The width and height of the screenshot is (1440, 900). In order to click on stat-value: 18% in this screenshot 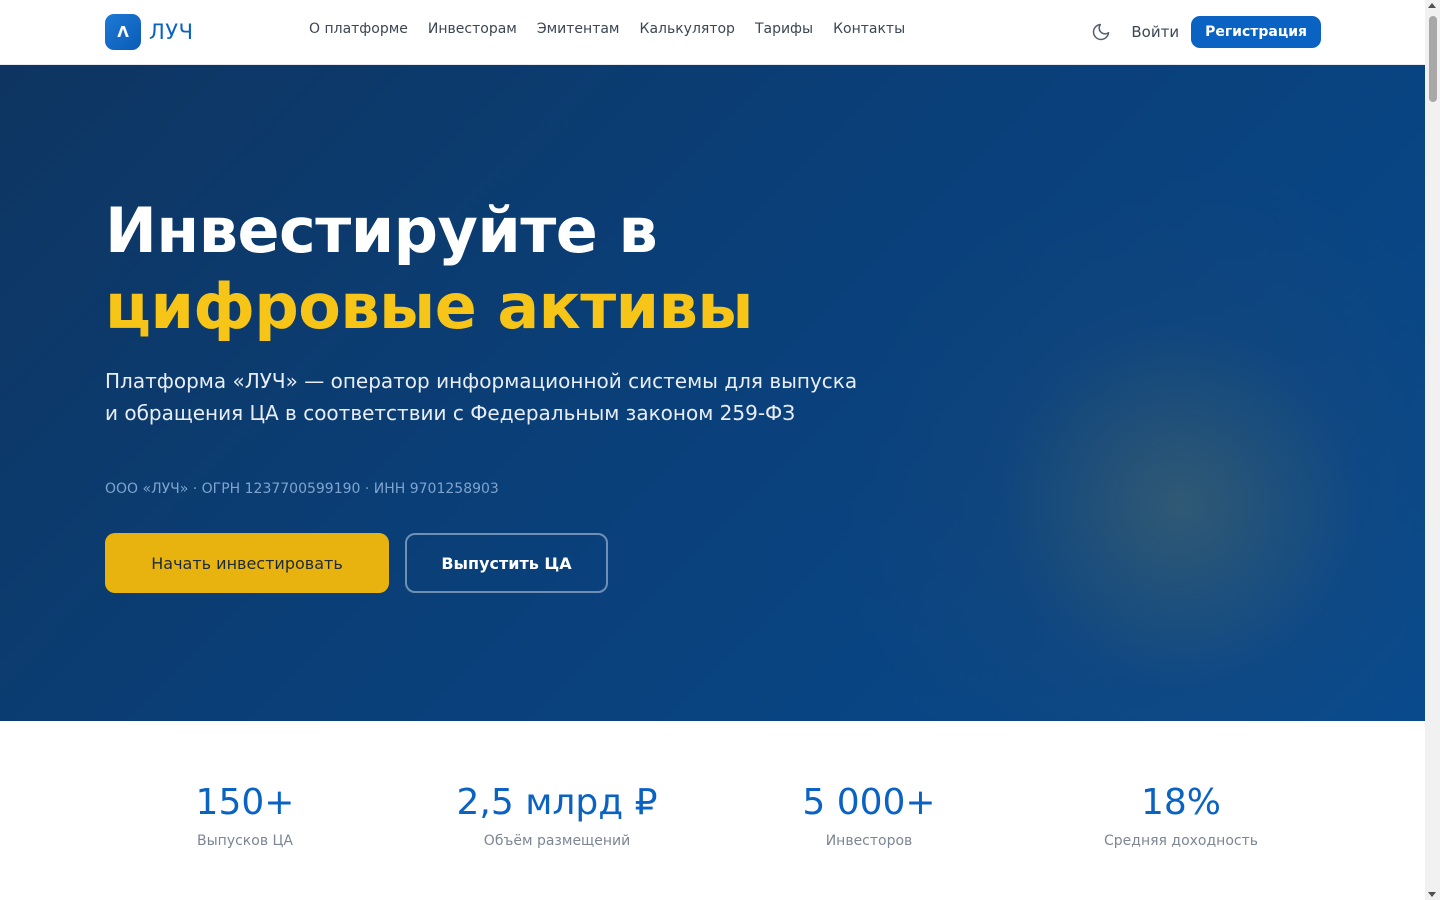, I will do `click(1180, 802)`.